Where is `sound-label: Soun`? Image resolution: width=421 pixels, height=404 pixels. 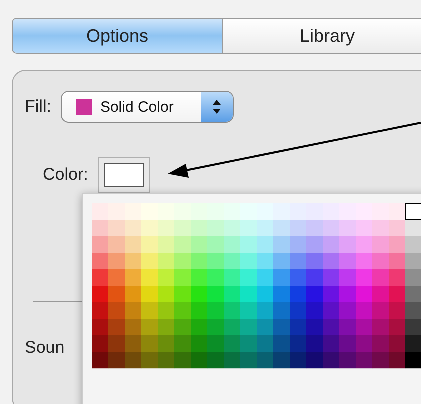
sound-label: Soun is located at coordinates (45, 347).